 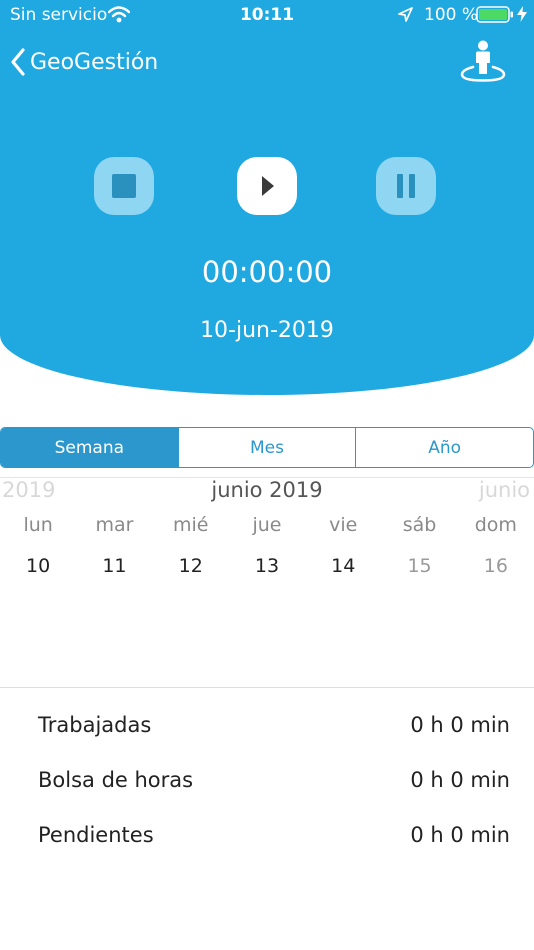 I want to click on calendar-day: 12, so click(x=191, y=566).